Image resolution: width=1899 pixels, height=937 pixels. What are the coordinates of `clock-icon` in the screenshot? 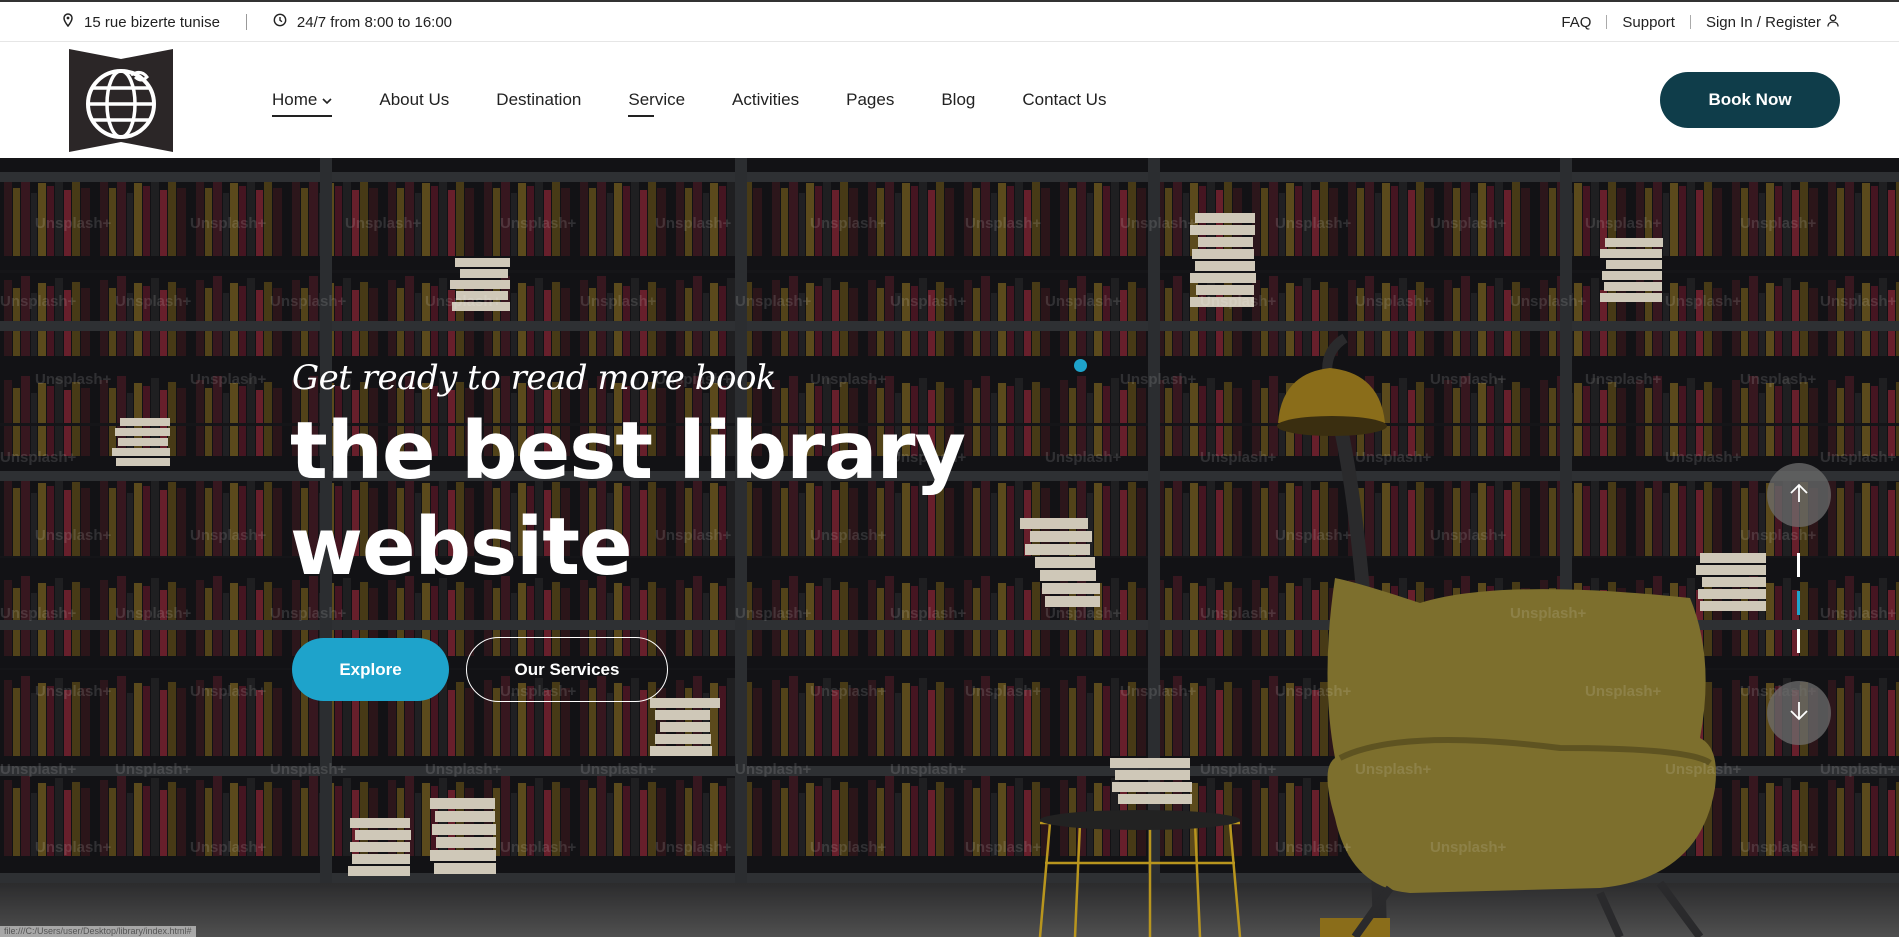 It's located at (280, 22).